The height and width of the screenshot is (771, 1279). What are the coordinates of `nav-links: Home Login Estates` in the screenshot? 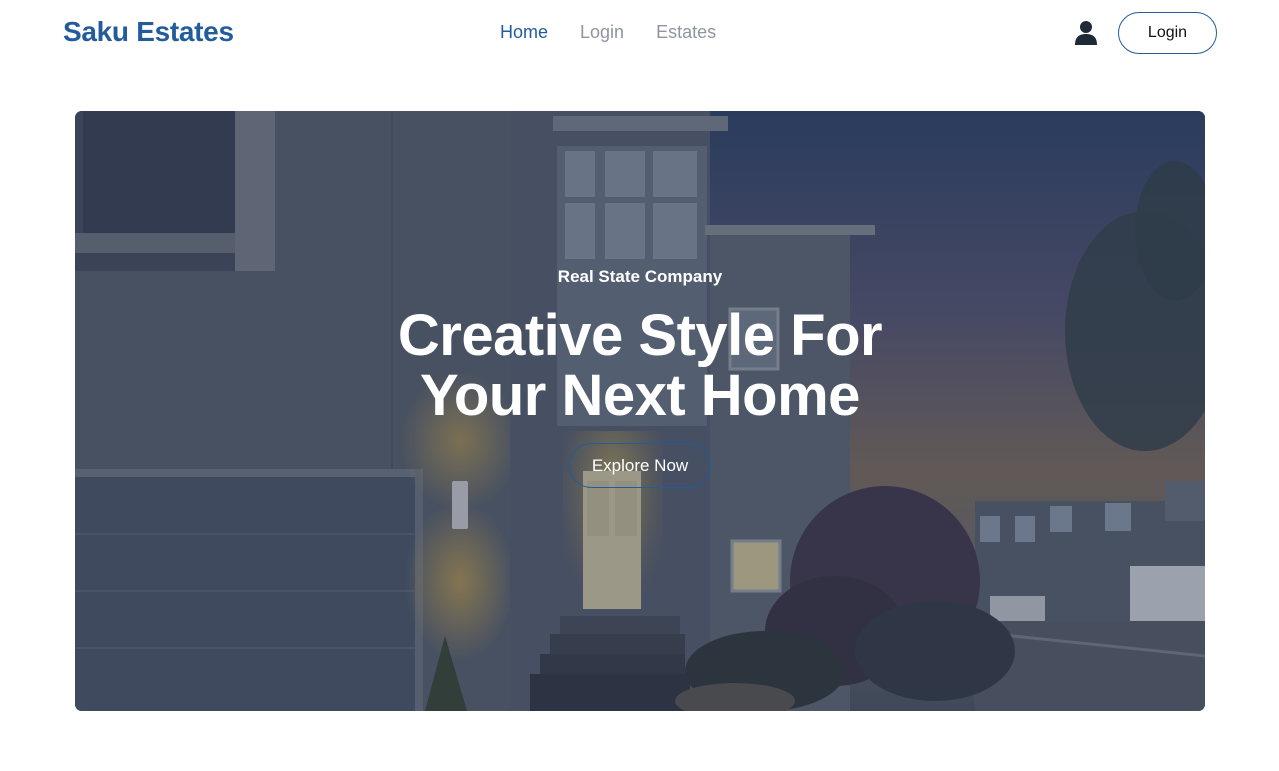 It's located at (608, 32).